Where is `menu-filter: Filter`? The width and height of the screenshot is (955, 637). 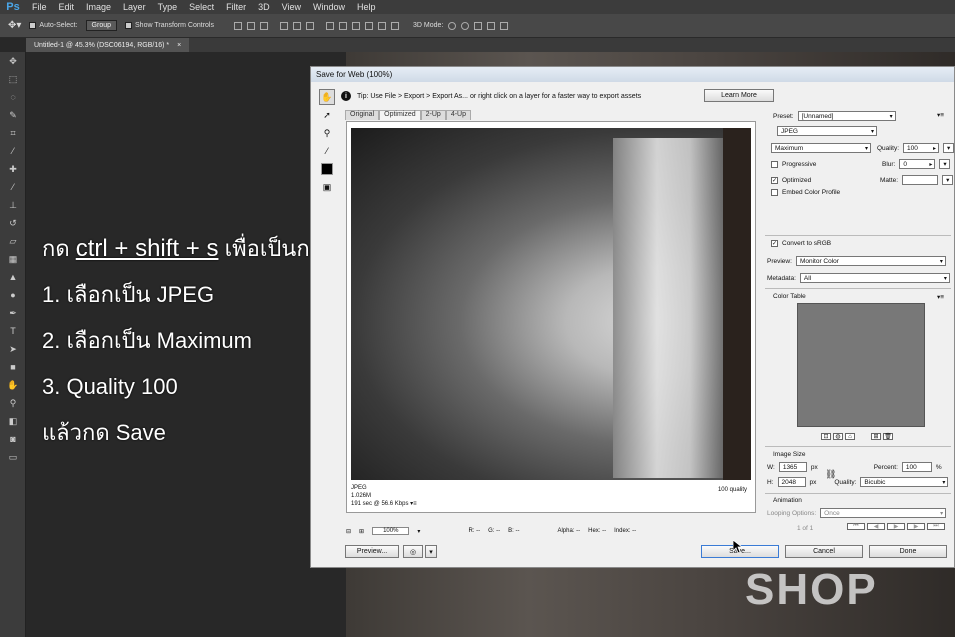 menu-filter: Filter is located at coordinates (236, 7).